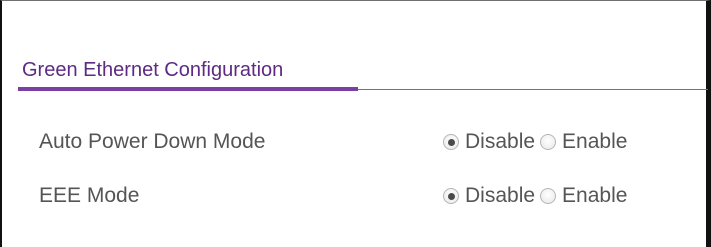 This screenshot has width=711, height=247. I want to click on eee-mode-disable-radio, so click(451, 196).